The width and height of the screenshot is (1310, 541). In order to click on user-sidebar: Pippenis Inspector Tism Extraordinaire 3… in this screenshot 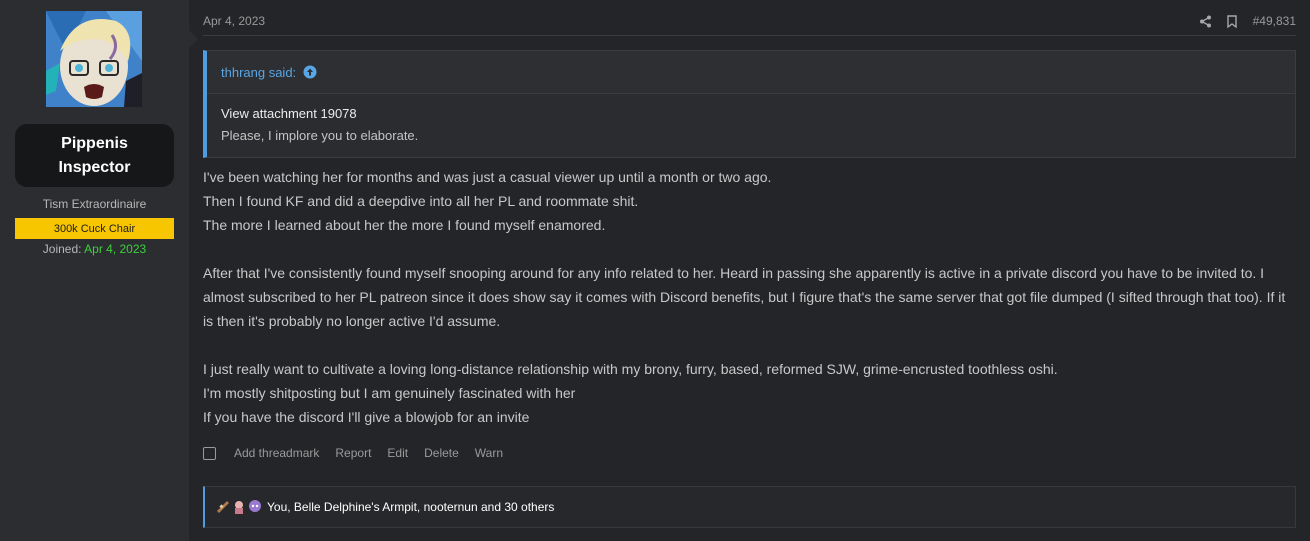, I will do `click(94, 270)`.